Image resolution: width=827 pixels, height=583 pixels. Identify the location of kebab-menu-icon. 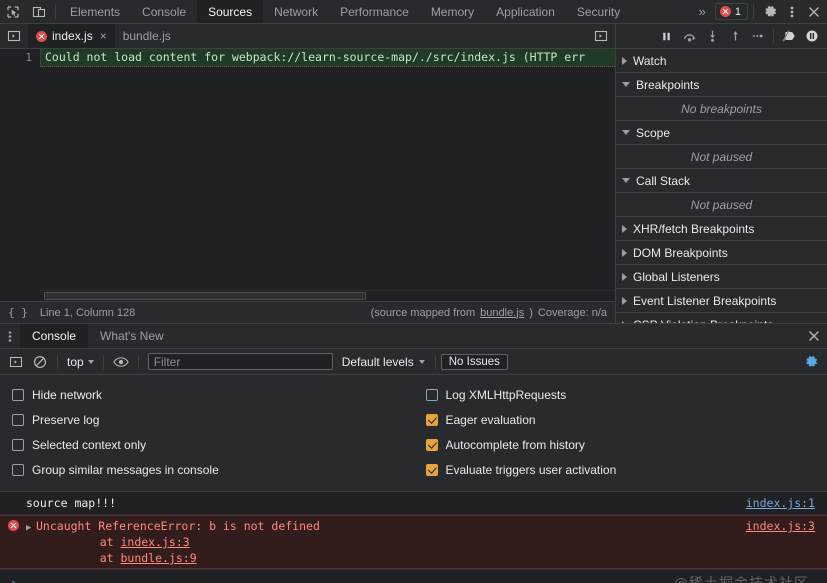
(792, 11).